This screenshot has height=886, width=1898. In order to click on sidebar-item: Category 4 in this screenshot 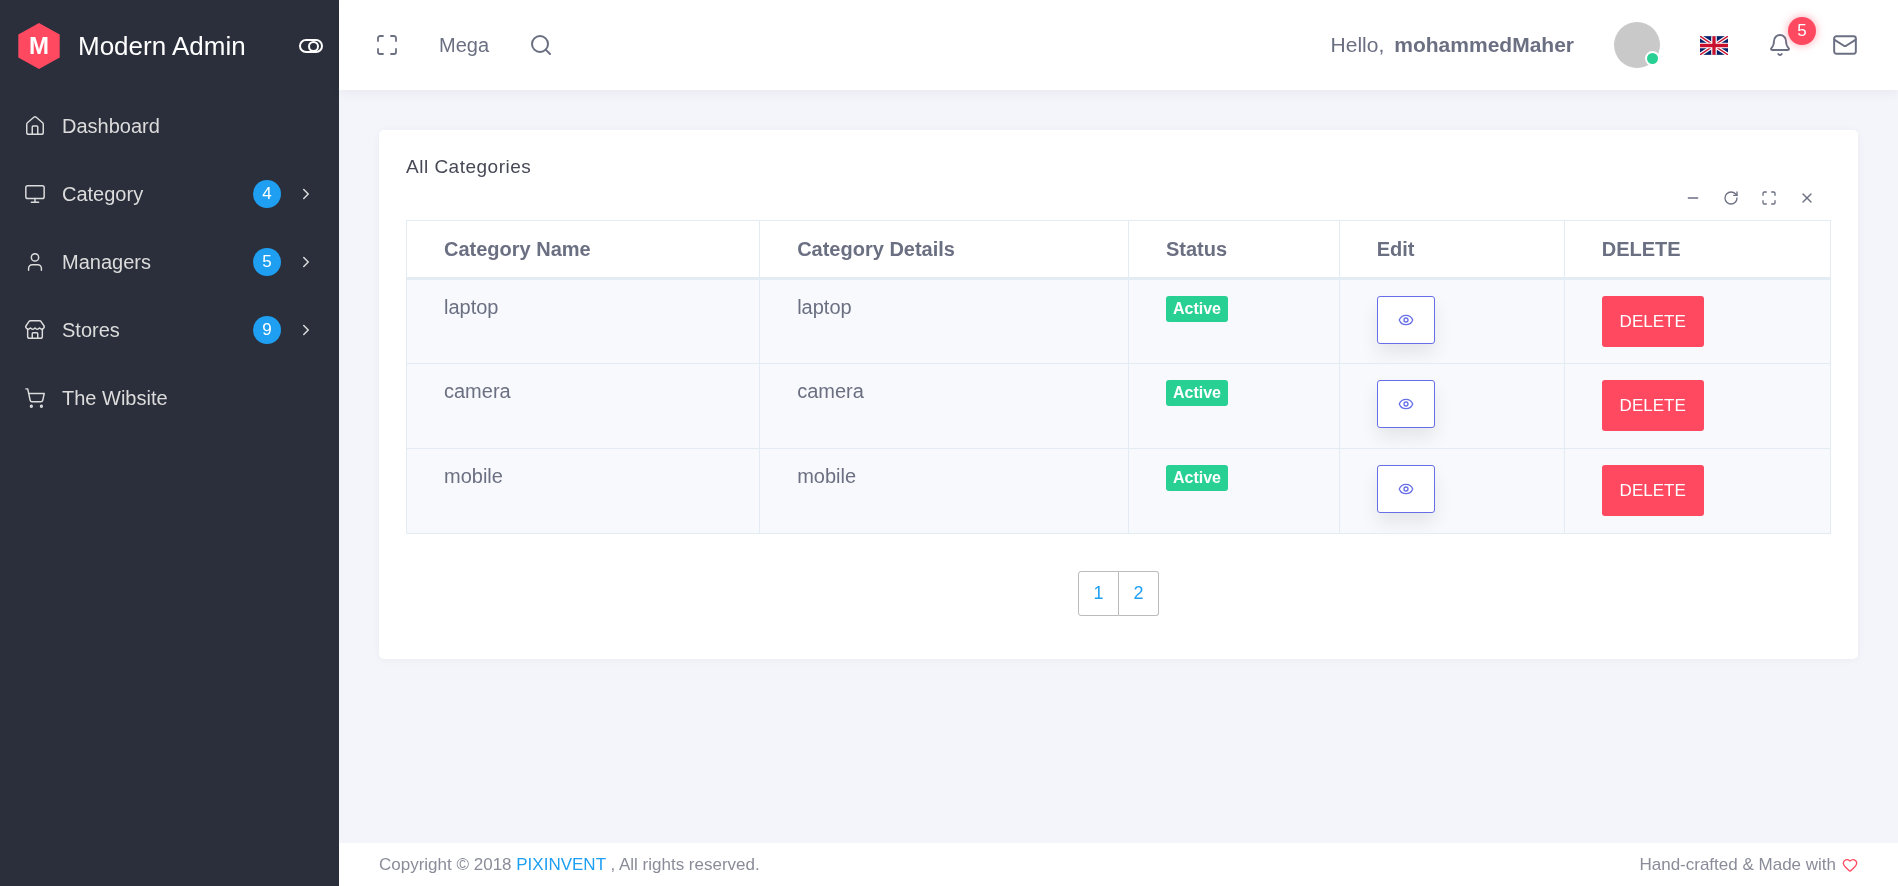, I will do `click(169, 194)`.